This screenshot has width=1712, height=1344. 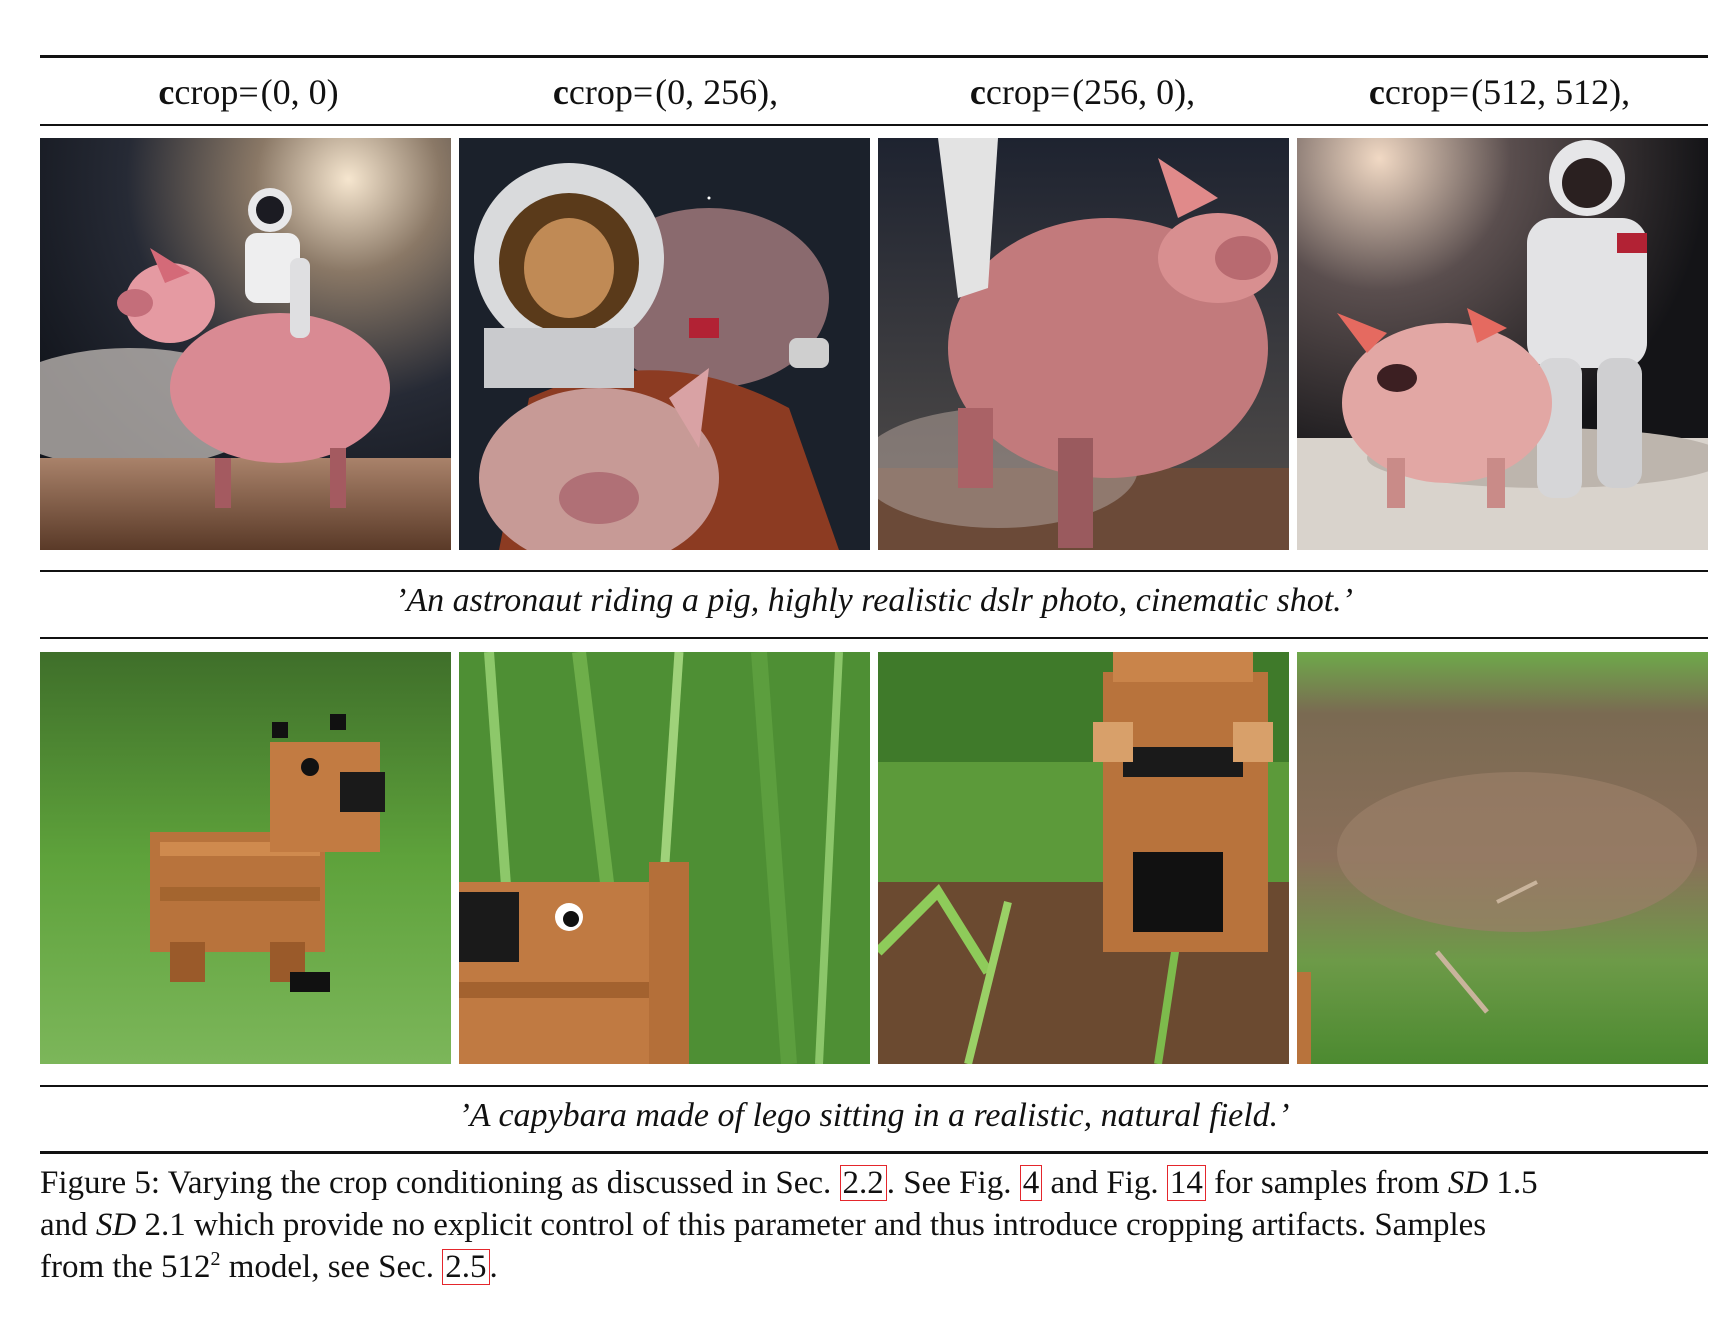 I want to click on section-link: 2.2, so click(x=863, y=1183).